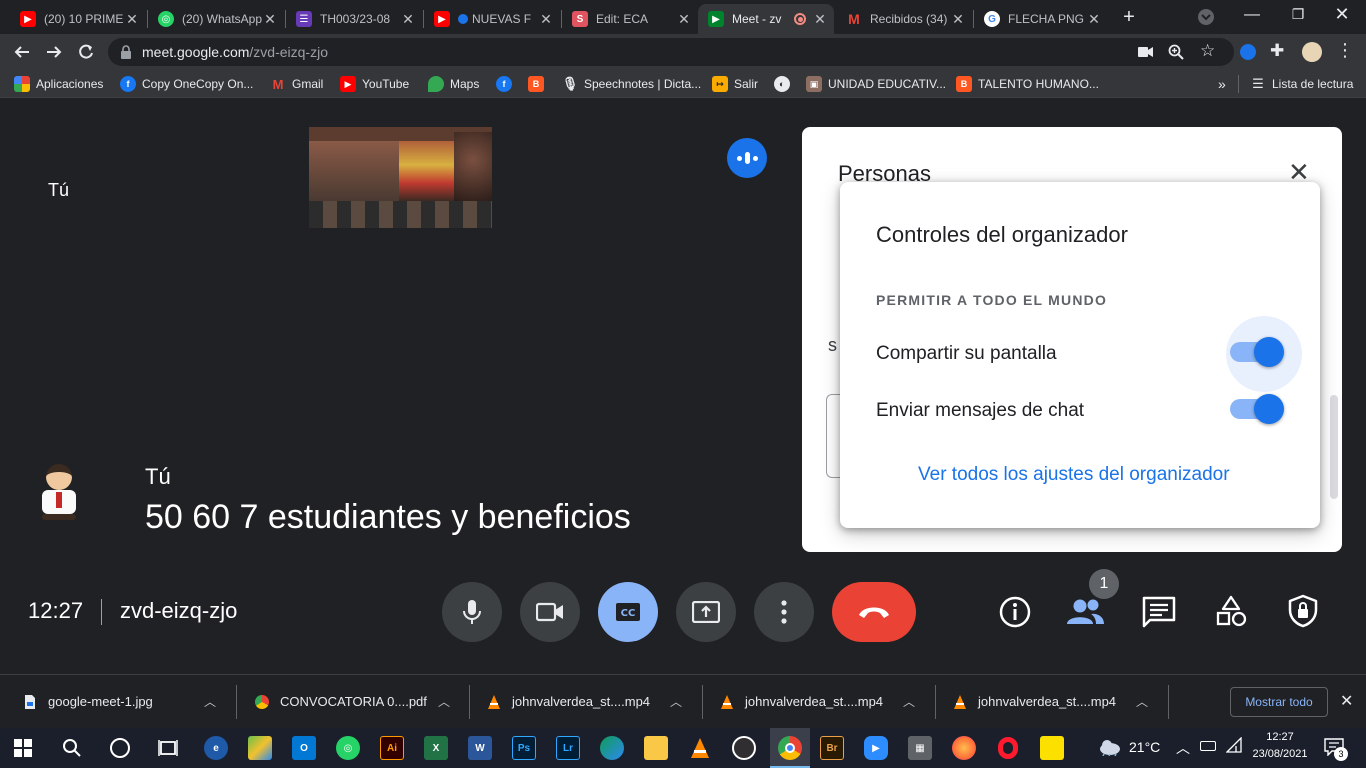 This screenshot has width=1366, height=768. What do you see at coordinates (1176, 52) in the screenshot?
I see `zoom-icon` at bounding box center [1176, 52].